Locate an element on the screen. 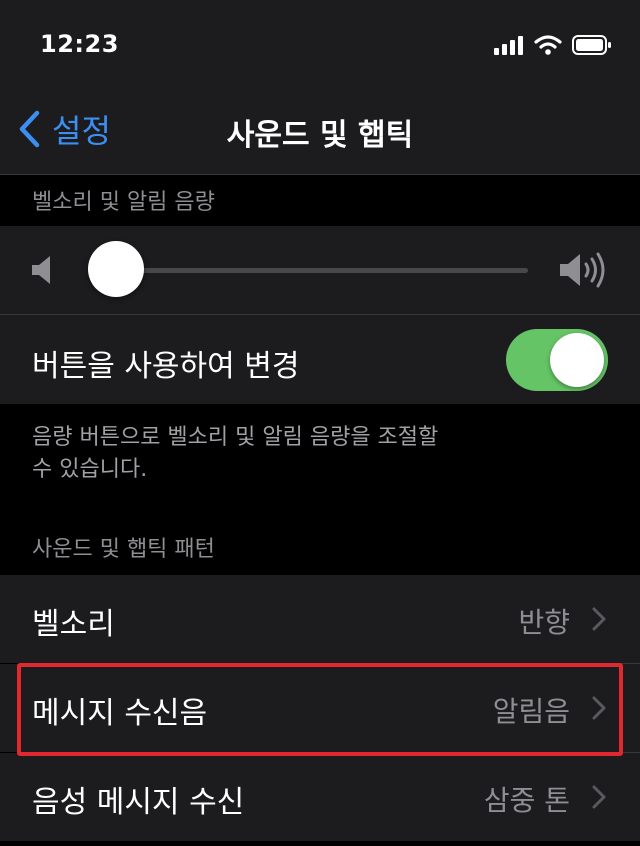  change-with-buttons-label: 버튼을 사용하여 변경 is located at coordinates (166, 366).